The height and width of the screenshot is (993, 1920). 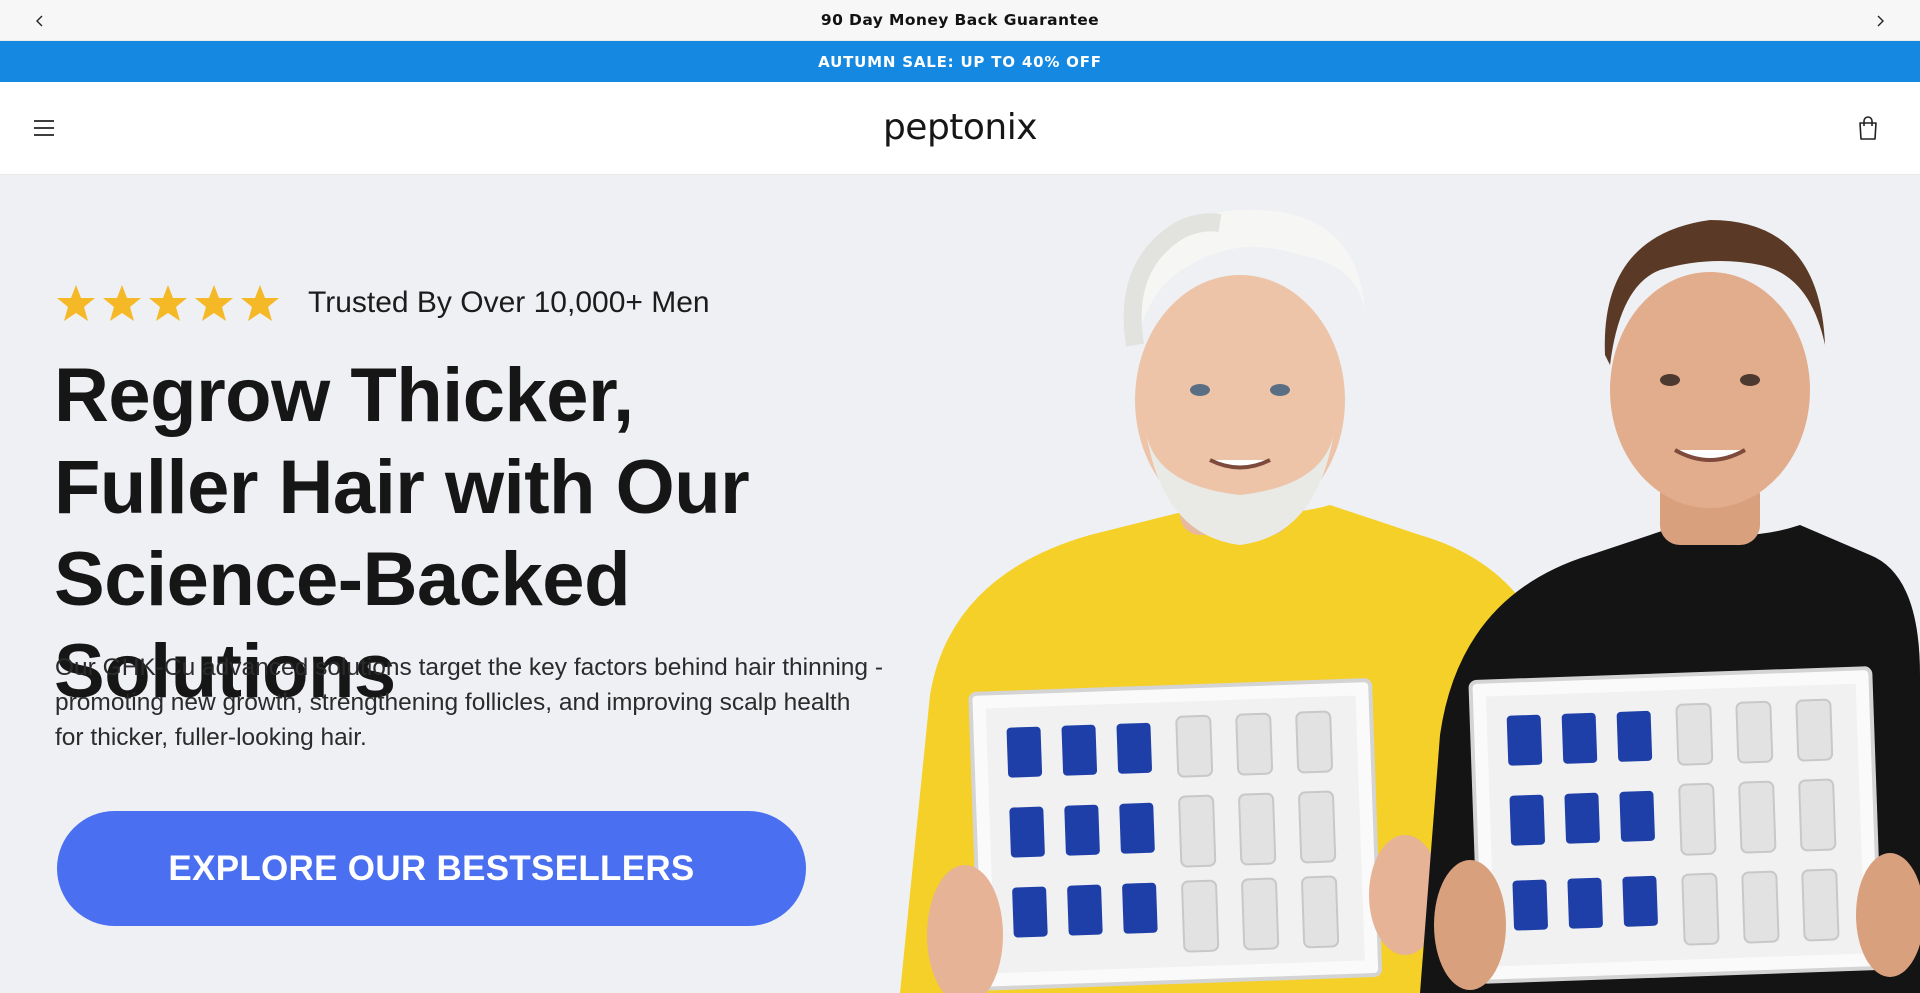 I want to click on shopping-bag-icon, so click(x=1868, y=128).